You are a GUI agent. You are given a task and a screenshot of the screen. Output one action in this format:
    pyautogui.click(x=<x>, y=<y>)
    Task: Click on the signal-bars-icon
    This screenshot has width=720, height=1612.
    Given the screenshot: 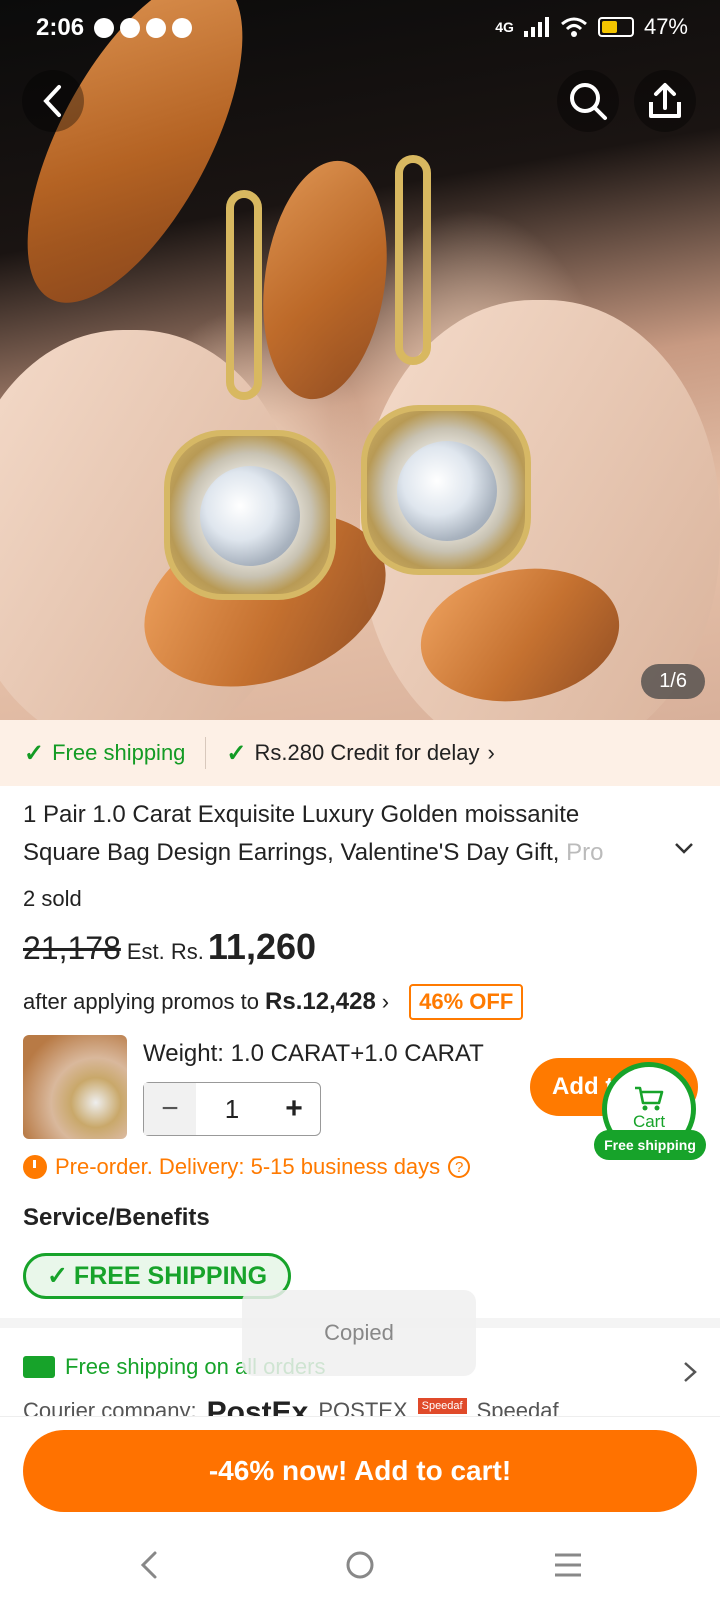 What is the action you would take?
    pyautogui.click(x=536, y=27)
    